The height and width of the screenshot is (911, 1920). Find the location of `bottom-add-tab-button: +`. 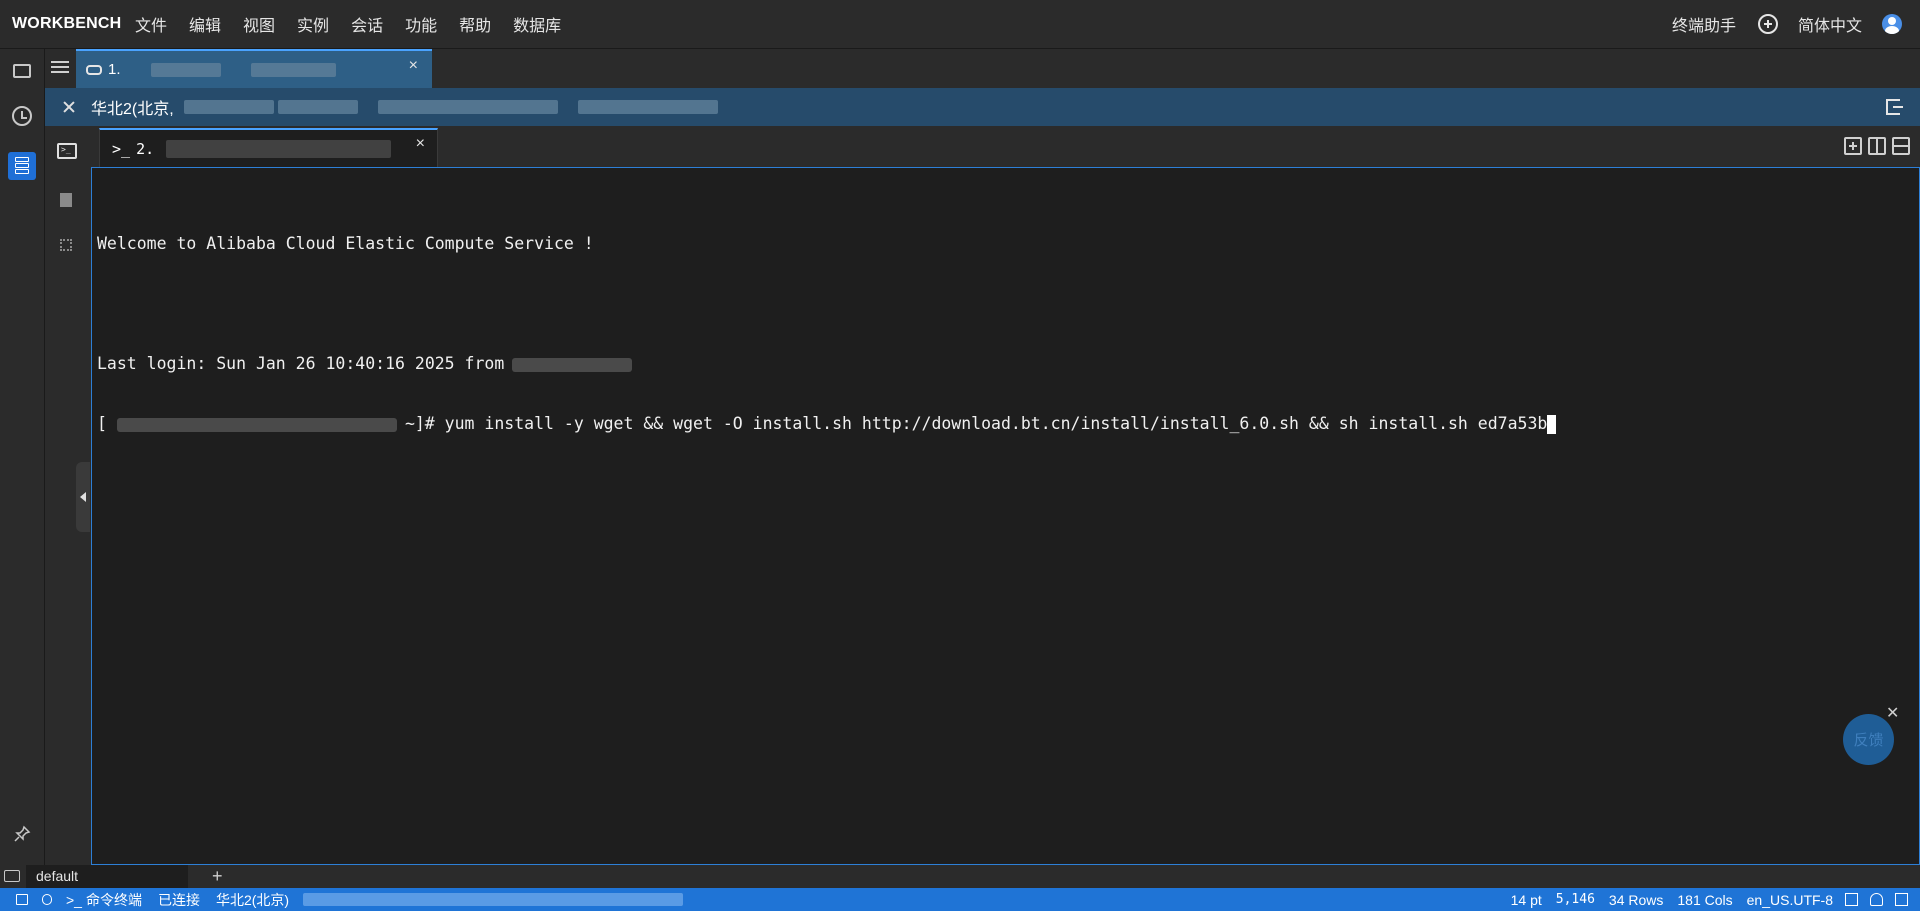

bottom-add-tab-button: + is located at coordinates (217, 876).